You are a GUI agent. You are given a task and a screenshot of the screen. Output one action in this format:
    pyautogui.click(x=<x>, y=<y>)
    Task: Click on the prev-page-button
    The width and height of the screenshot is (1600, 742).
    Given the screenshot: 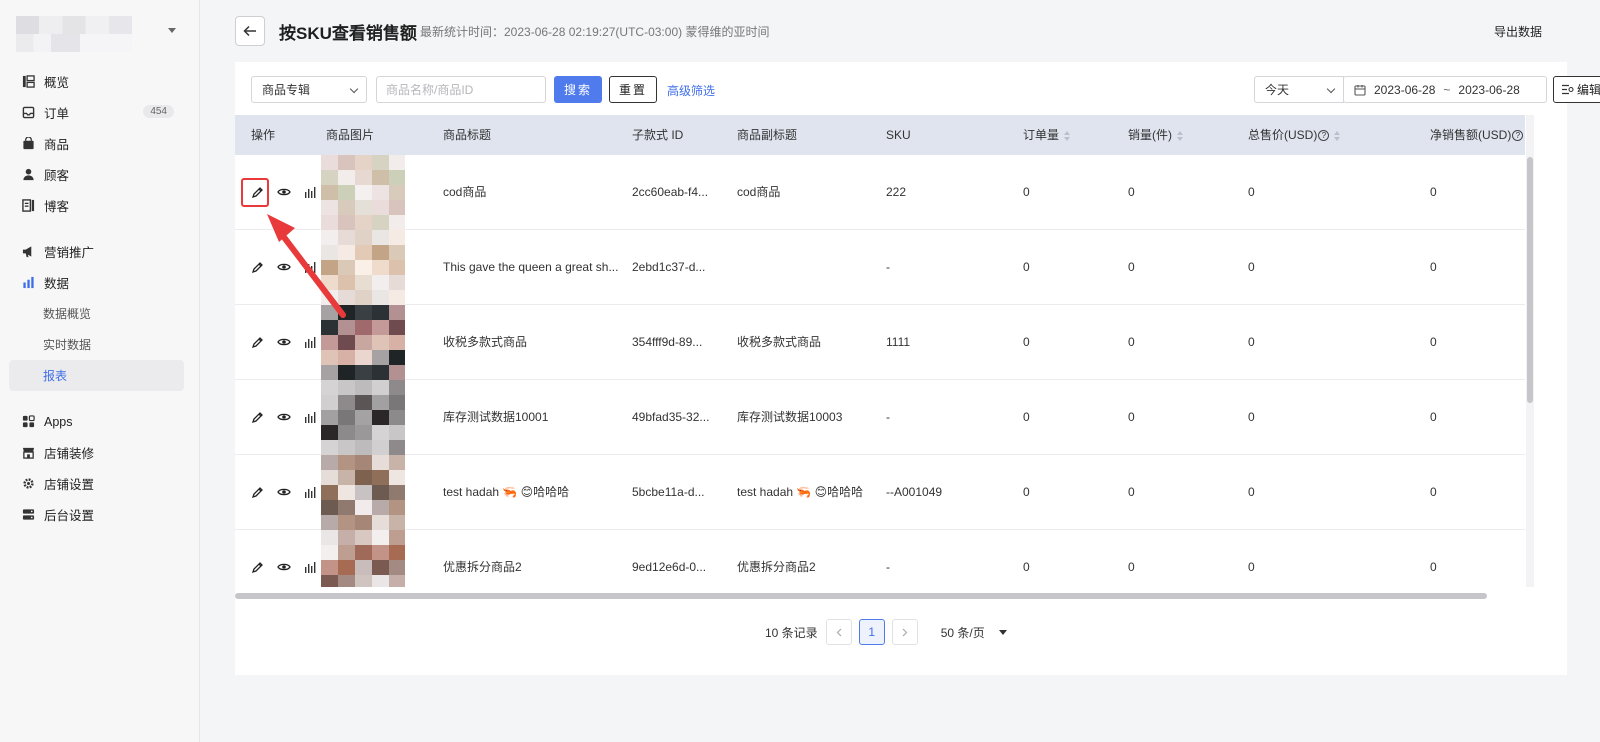 What is the action you would take?
    pyautogui.click(x=838, y=632)
    